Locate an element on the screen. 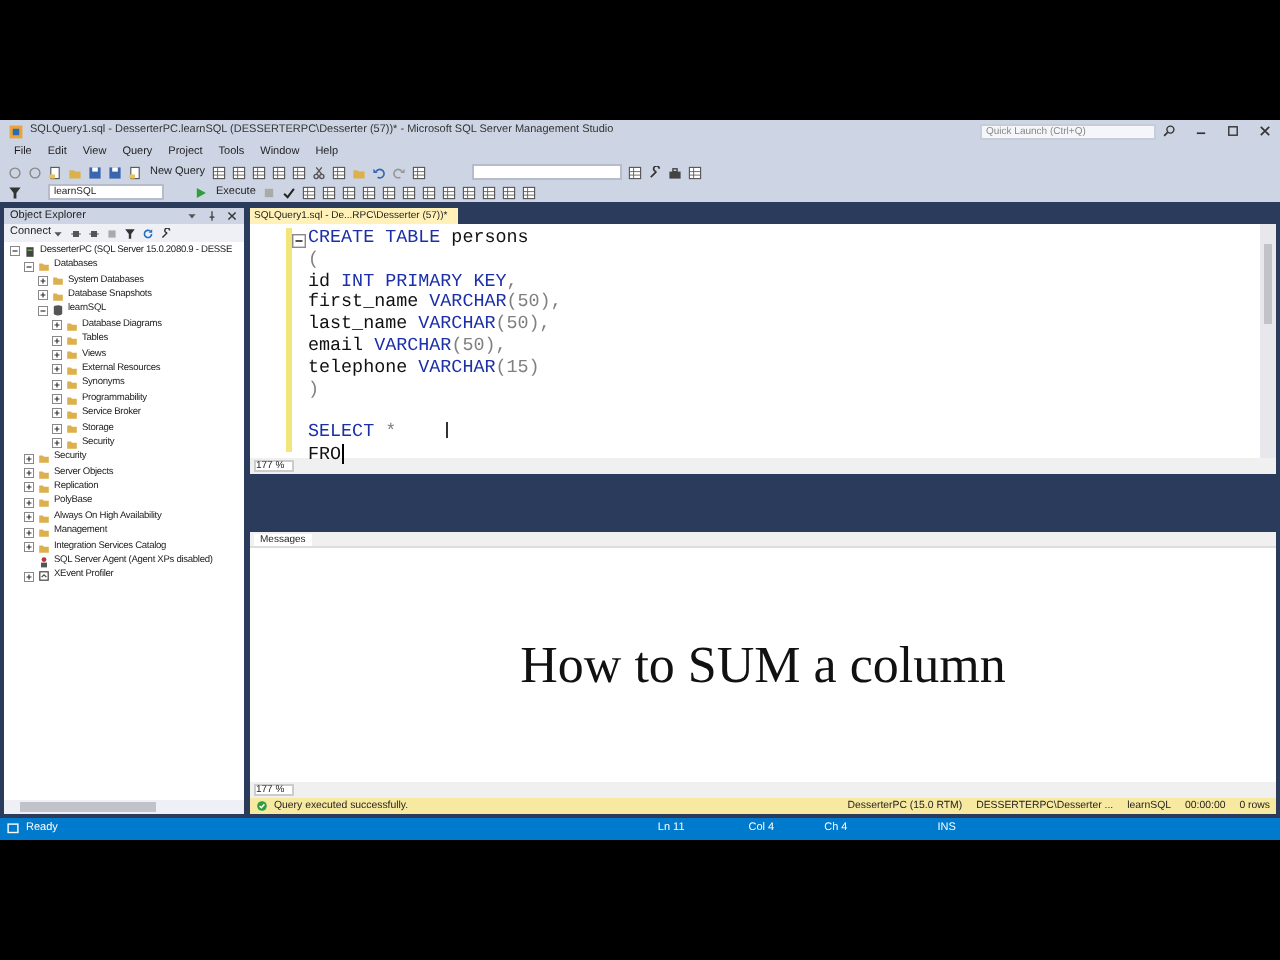  horizontal-scrollbar is located at coordinates (124, 807).